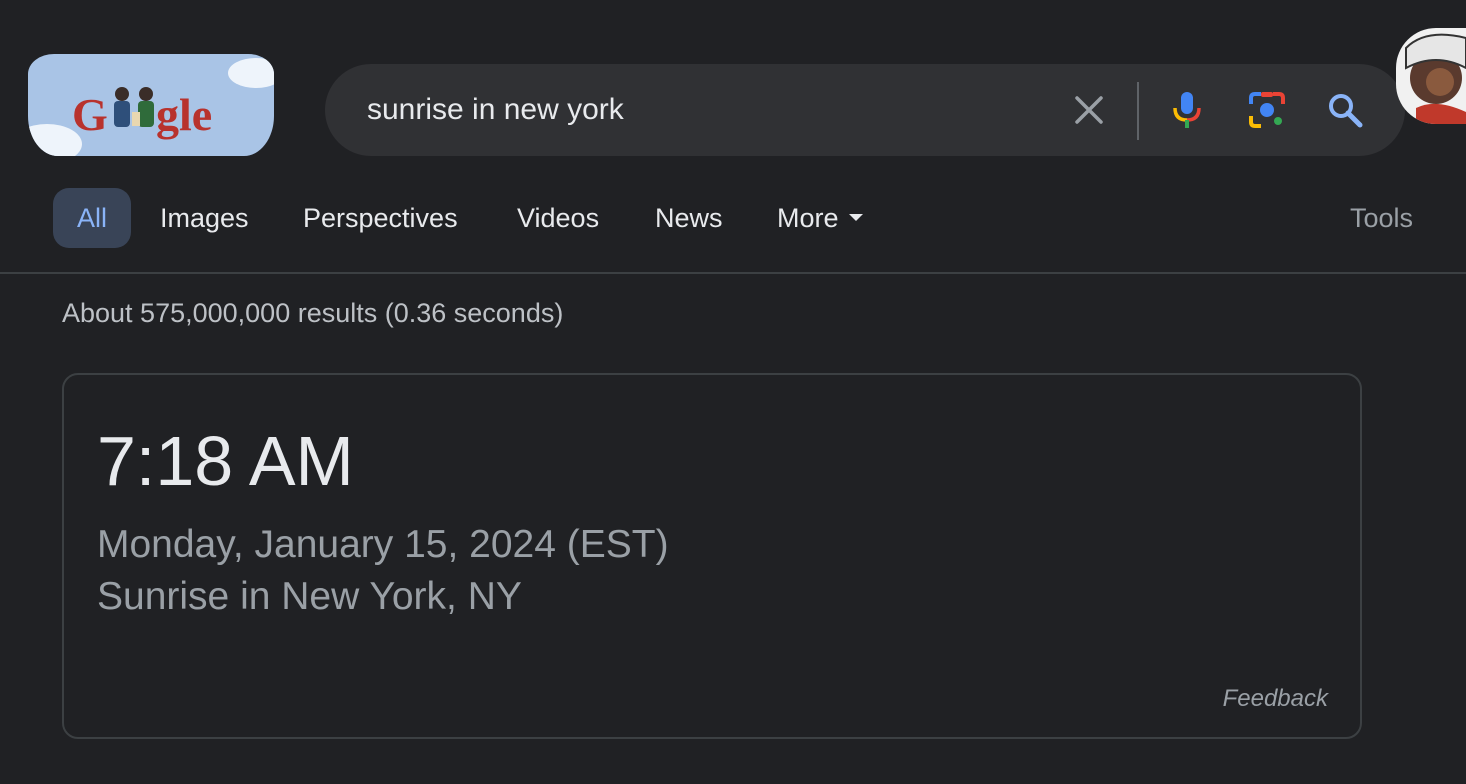 The height and width of the screenshot is (784, 1466). What do you see at coordinates (90, 114) in the screenshot?
I see `svg-text: G` at bounding box center [90, 114].